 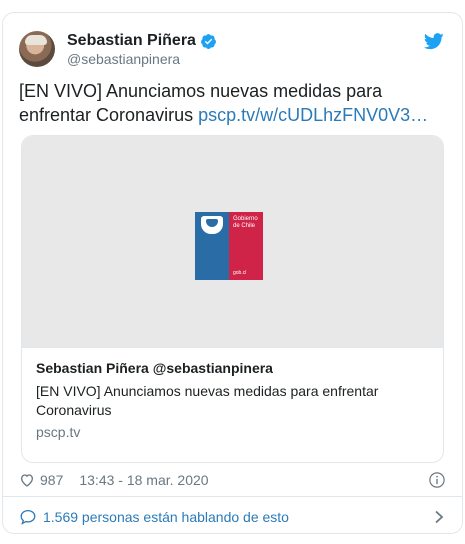 I want to click on author-name-row: Sebastian Piñera, so click(x=142, y=41).